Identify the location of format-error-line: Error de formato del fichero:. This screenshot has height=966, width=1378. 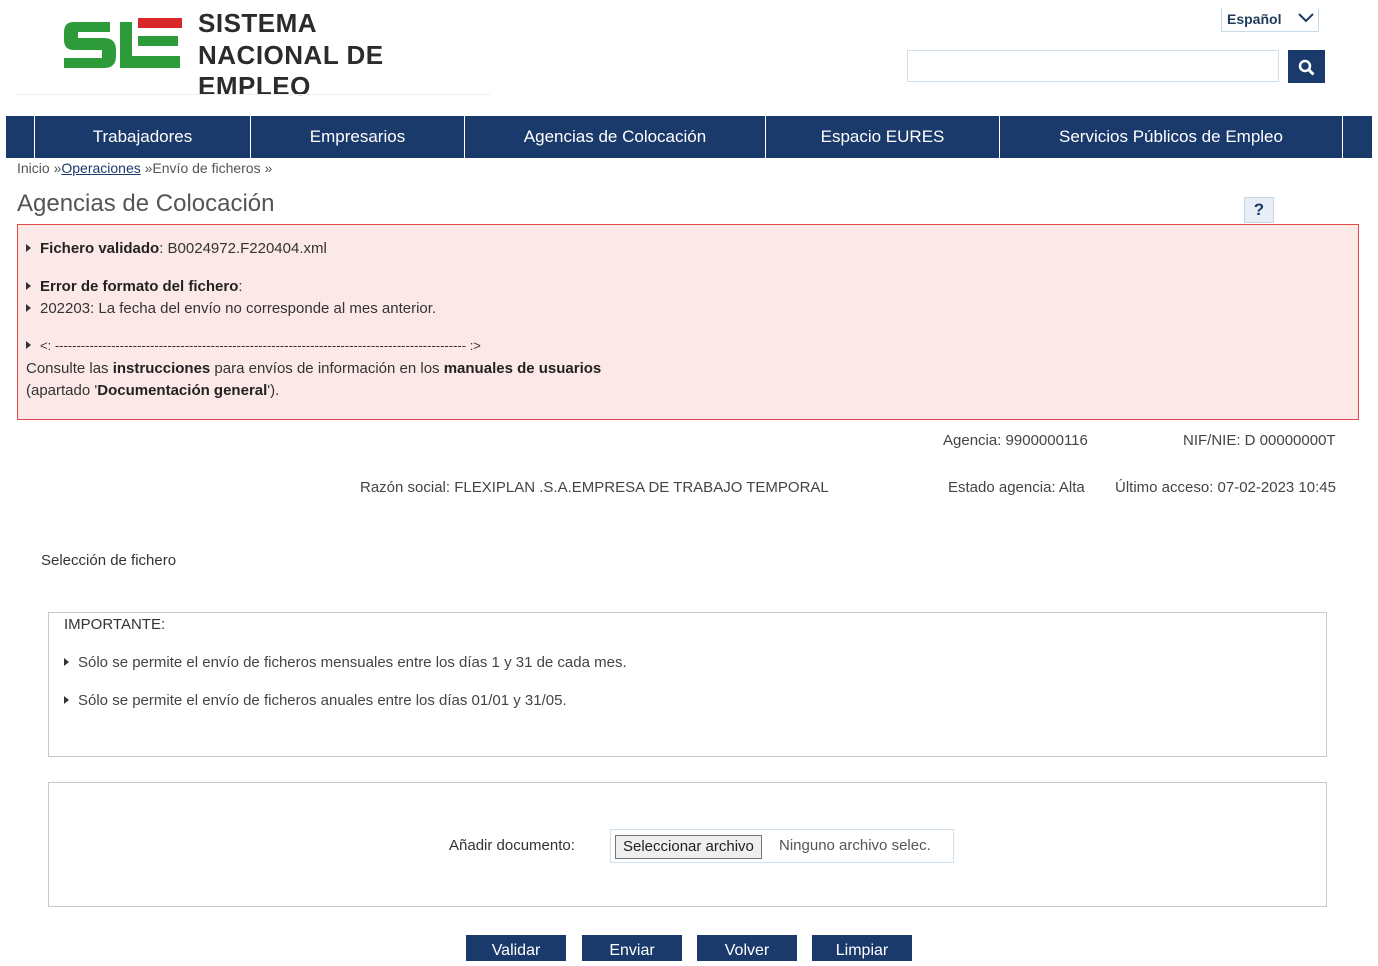
(134, 286).